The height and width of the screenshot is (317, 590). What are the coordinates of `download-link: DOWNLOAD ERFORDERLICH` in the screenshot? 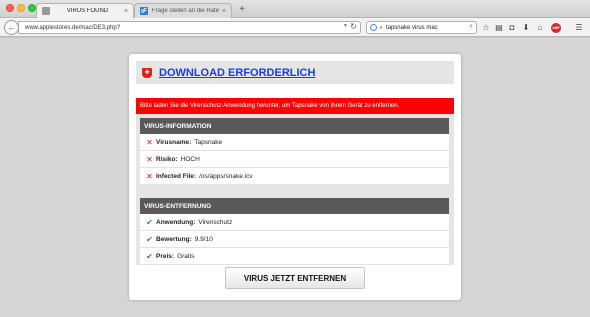 It's located at (237, 73).